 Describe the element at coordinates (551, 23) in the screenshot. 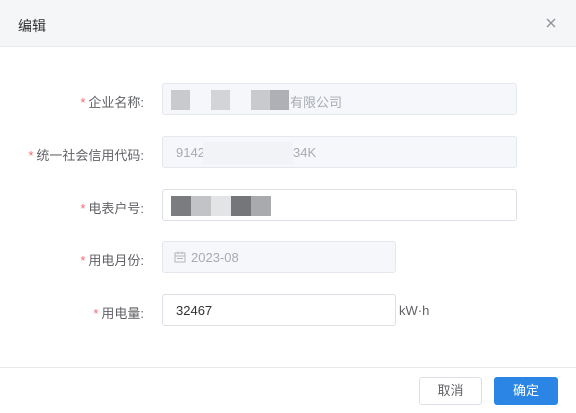

I see `close-icon` at that location.